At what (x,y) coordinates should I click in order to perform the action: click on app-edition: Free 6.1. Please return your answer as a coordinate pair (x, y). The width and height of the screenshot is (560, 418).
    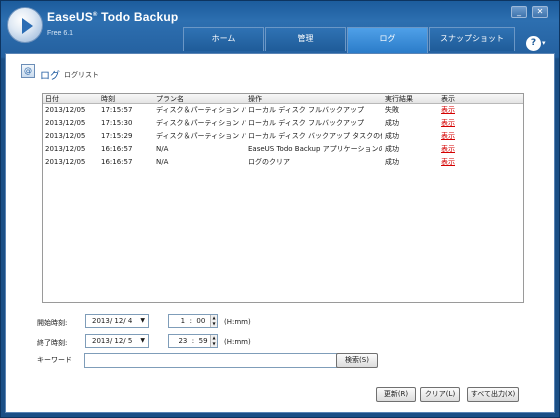
    Looking at the image, I should click on (60, 33).